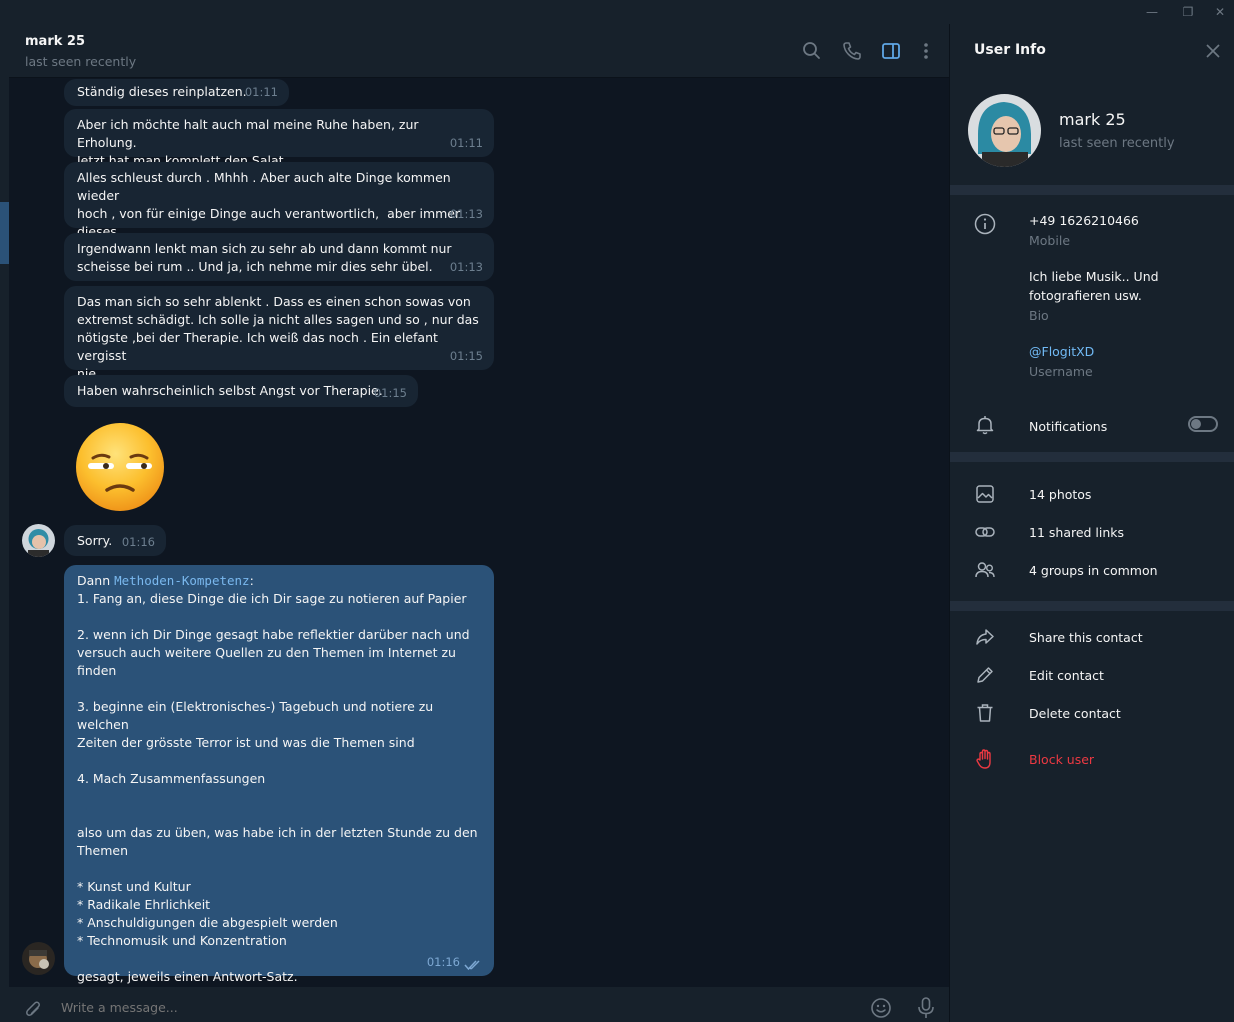 This screenshot has height=1022, width=1234. I want to click on message-suffix: :, so click(251, 580).